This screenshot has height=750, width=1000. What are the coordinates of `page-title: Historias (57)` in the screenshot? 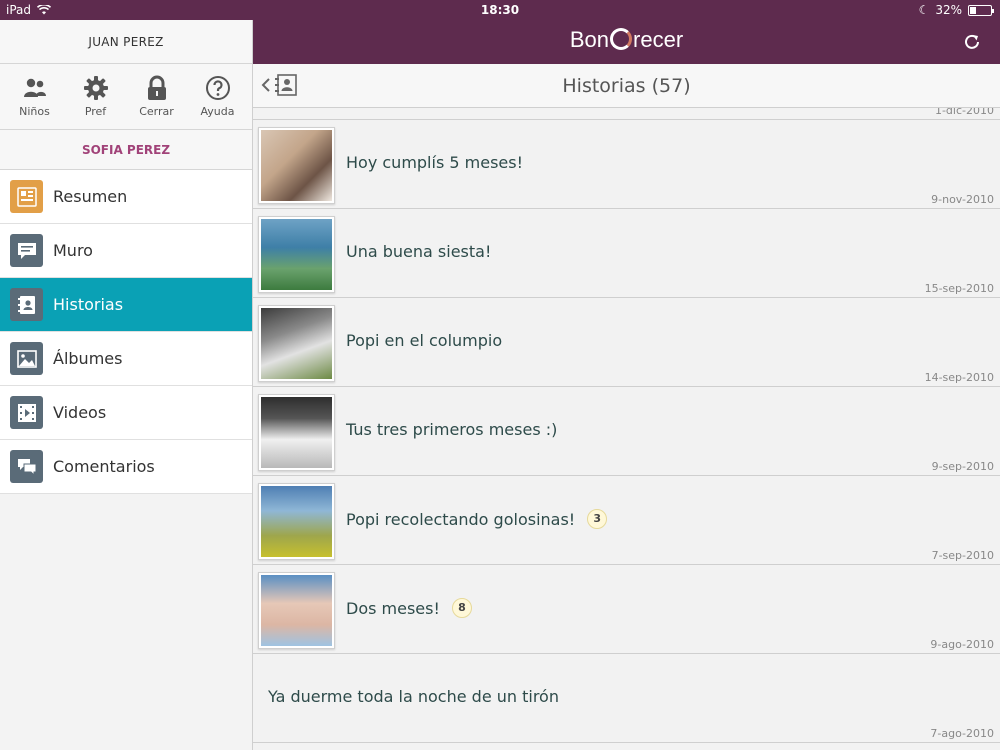 It's located at (626, 86).